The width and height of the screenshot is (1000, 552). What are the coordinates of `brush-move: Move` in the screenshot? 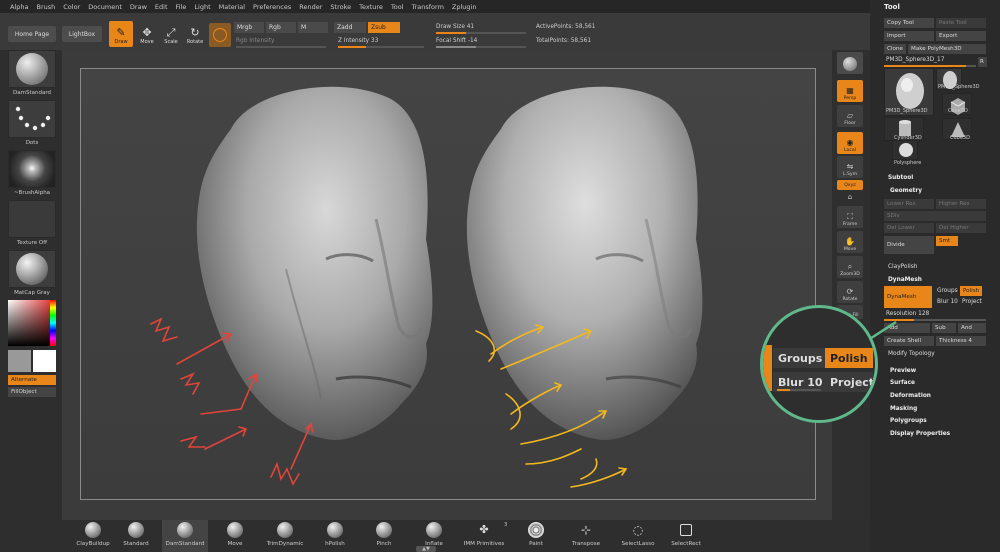 It's located at (235, 536).